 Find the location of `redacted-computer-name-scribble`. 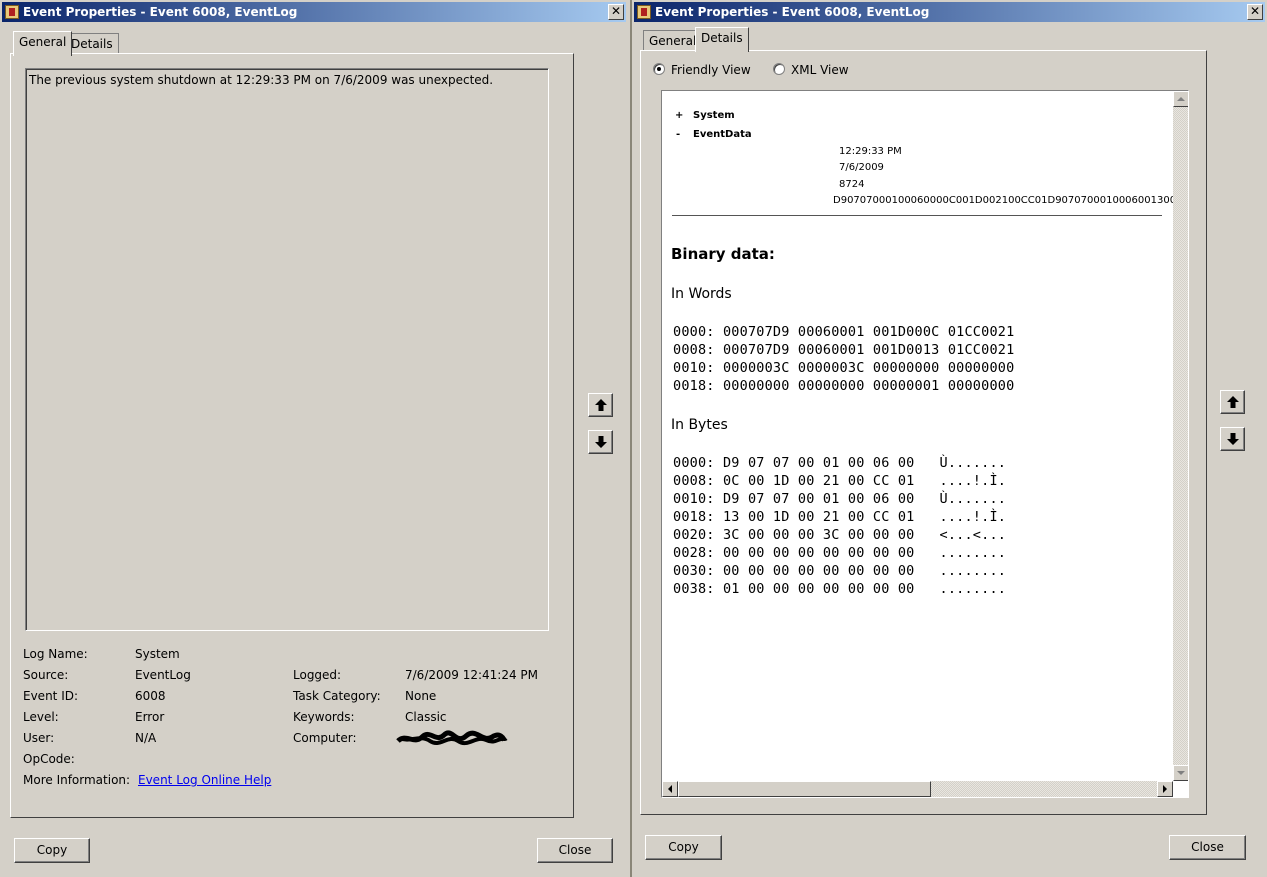

redacted-computer-name-scribble is located at coordinates (452, 738).